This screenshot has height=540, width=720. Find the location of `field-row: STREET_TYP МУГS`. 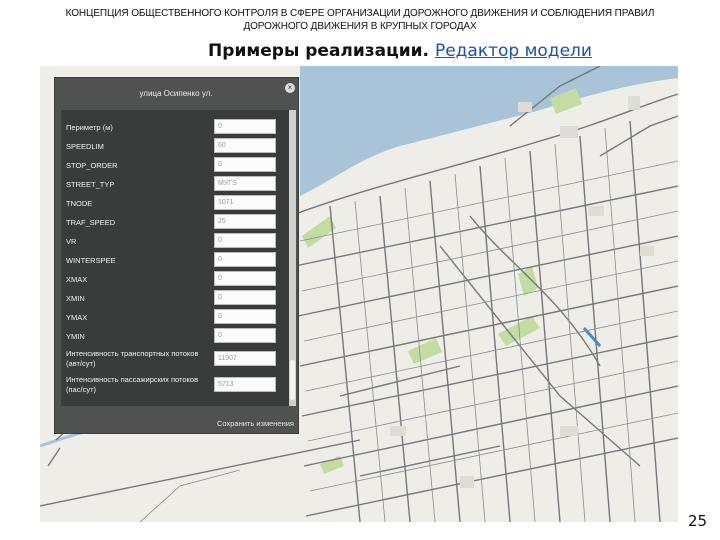

field-row: STREET_TYP МУГS is located at coordinates (172, 184).